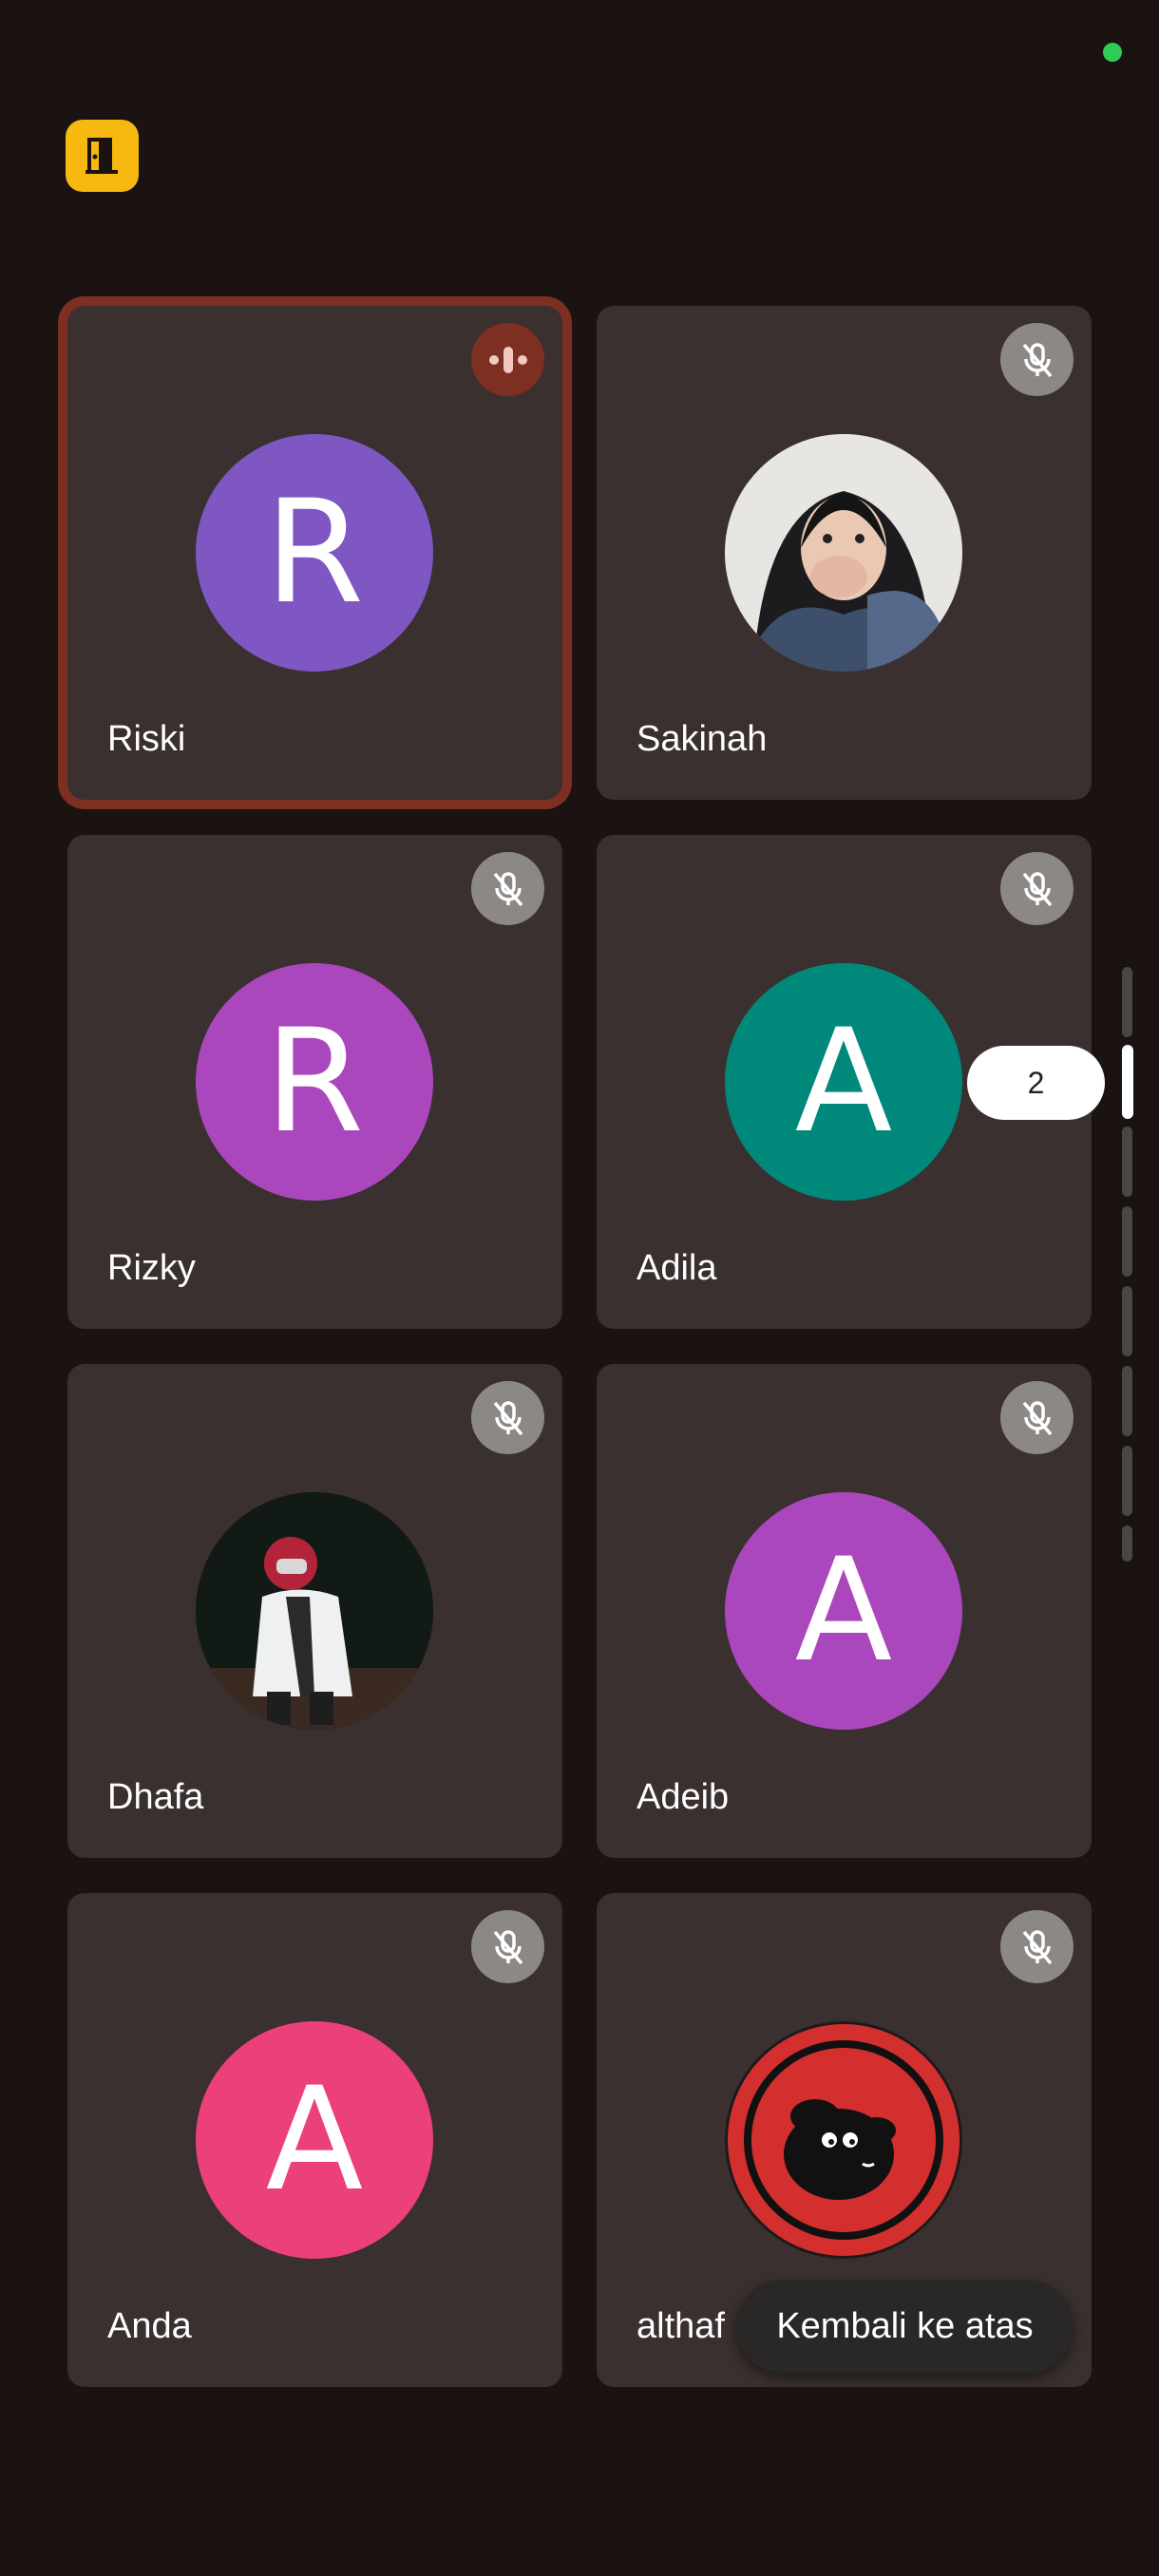 The image size is (1159, 2576). I want to click on speaking-indicator, so click(507, 359).